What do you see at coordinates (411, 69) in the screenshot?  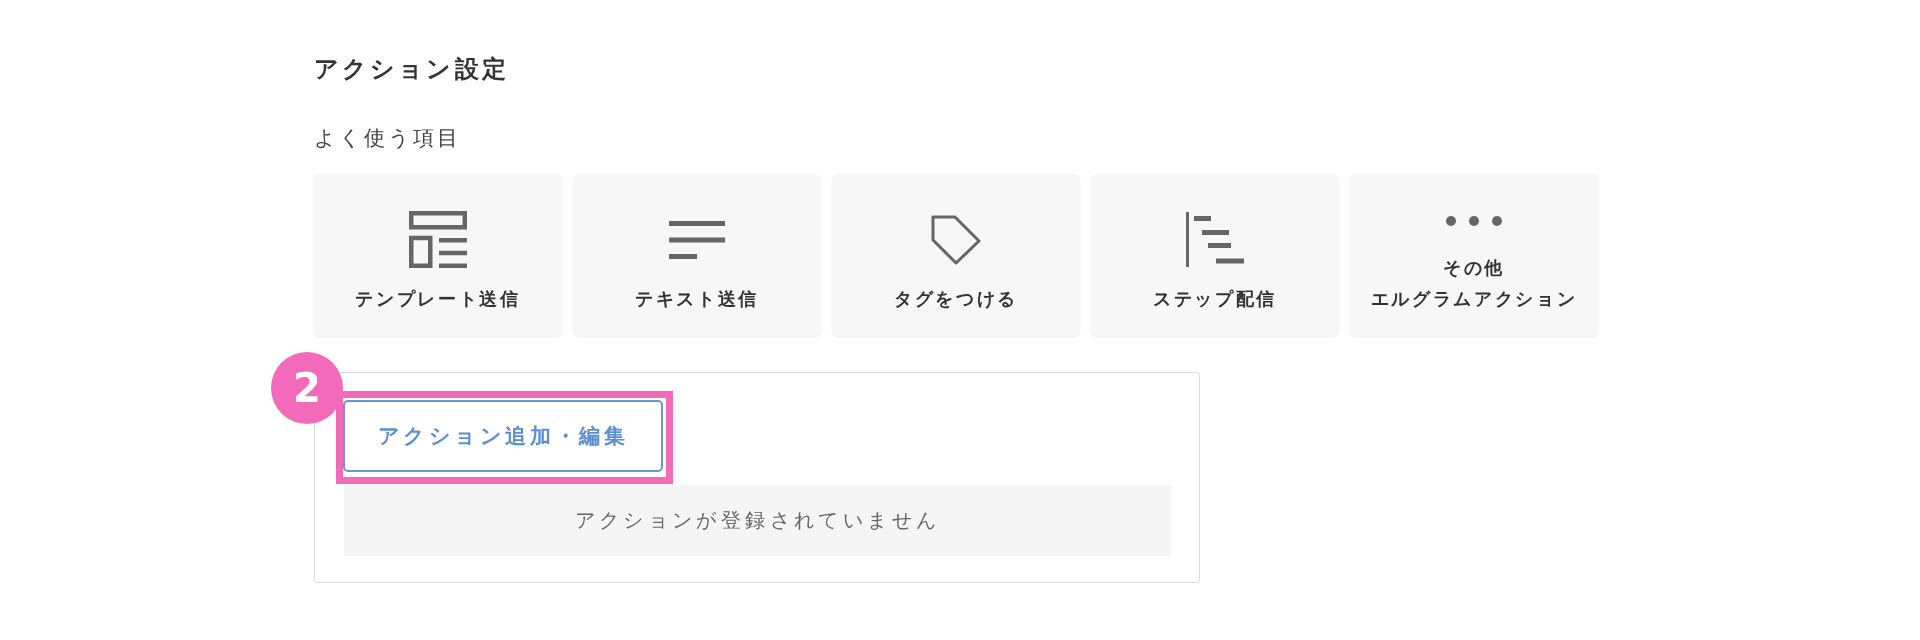 I see `section-title: アクション設定` at bounding box center [411, 69].